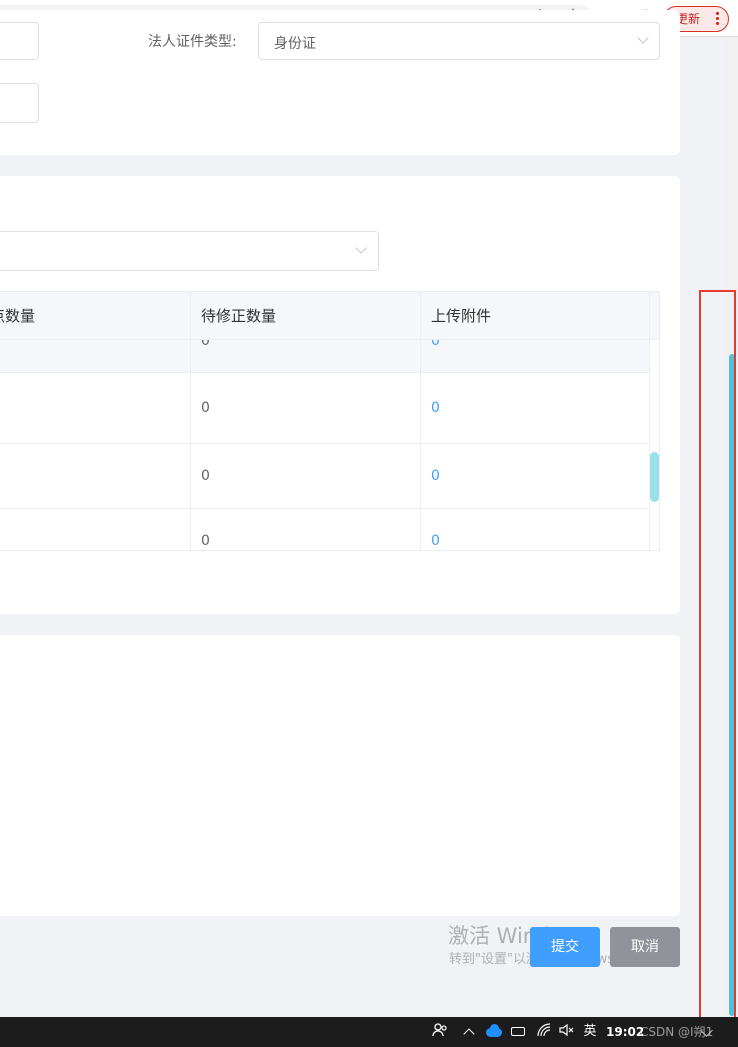 Image resolution: width=738 pixels, height=1047 pixels. Describe the element at coordinates (717, 19) in the screenshot. I see `more-menu-icon` at that location.